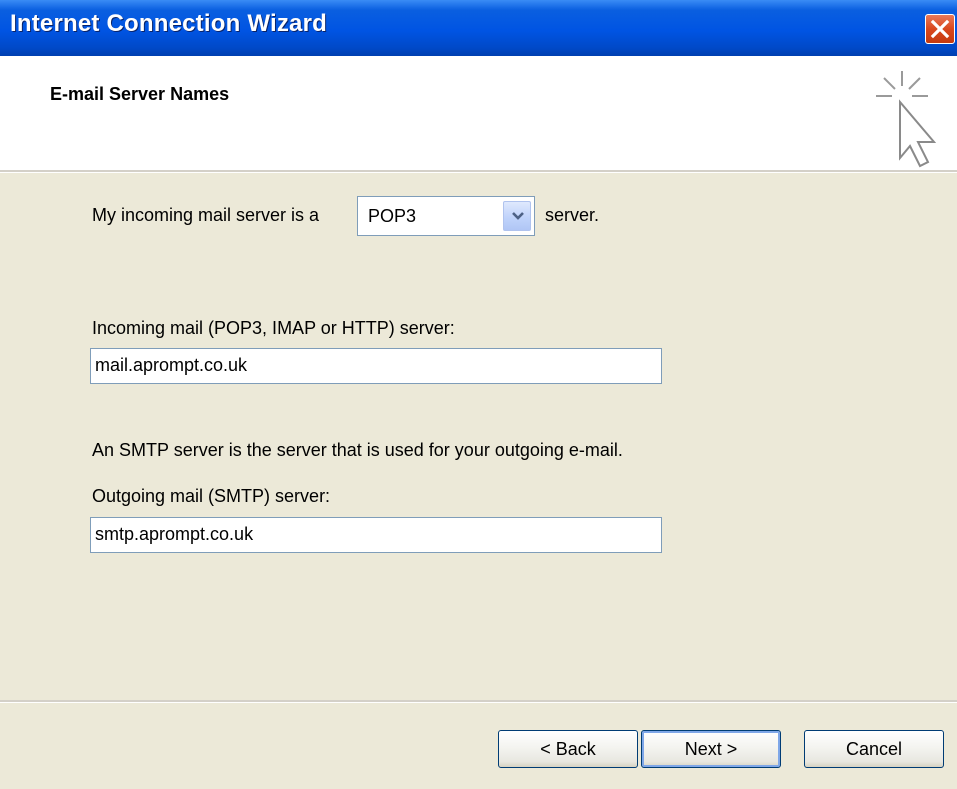 The width and height of the screenshot is (957, 789). What do you see at coordinates (906, 119) in the screenshot?
I see `wizard-cursor-icon` at bounding box center [906, 119].